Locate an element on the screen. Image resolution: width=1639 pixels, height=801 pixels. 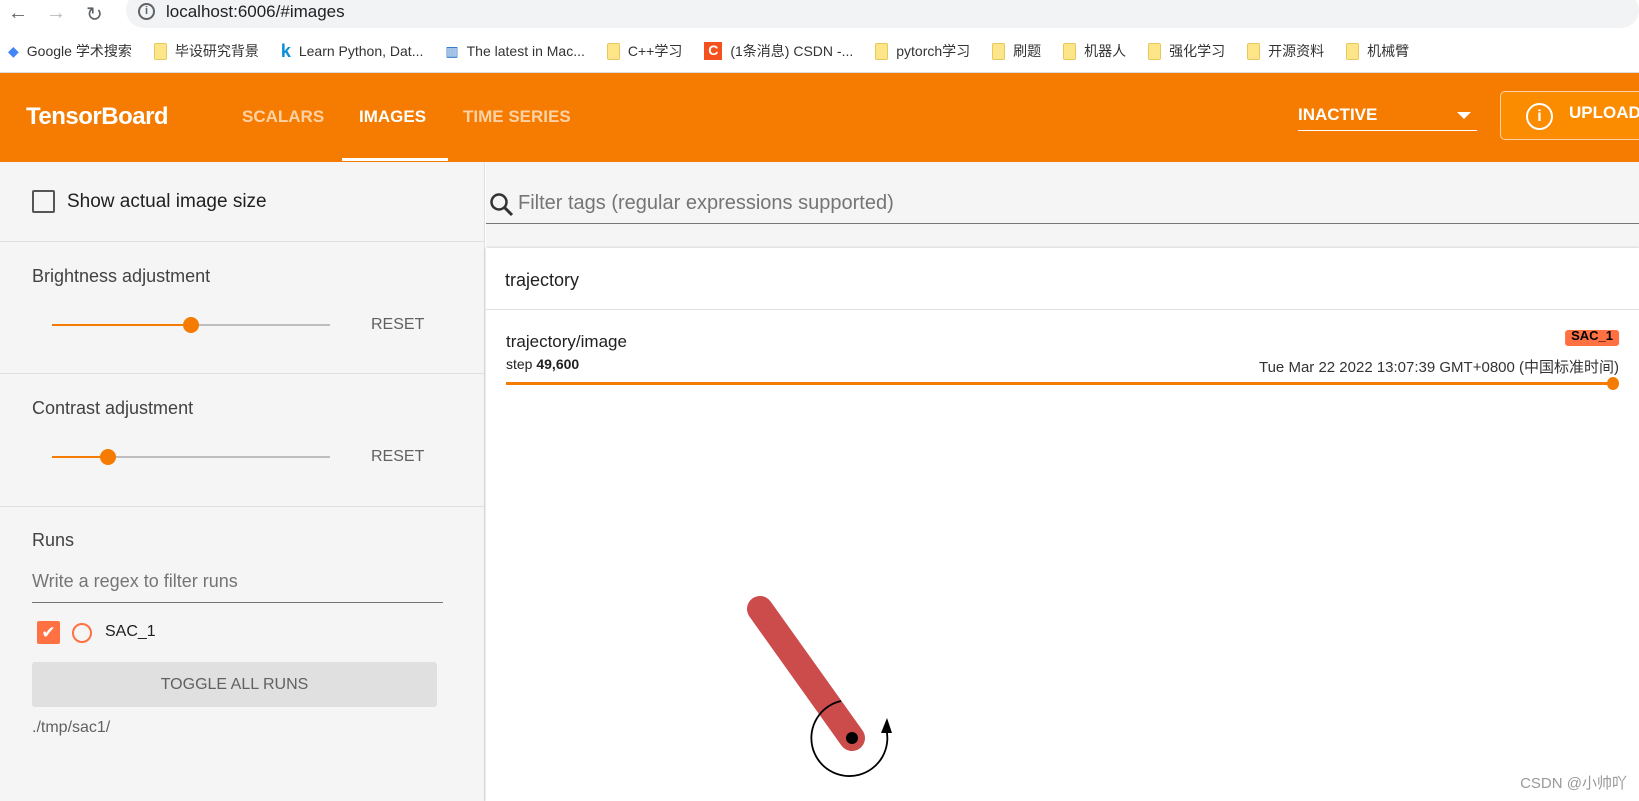
pivot-dot is located at coordinates (852, 738).